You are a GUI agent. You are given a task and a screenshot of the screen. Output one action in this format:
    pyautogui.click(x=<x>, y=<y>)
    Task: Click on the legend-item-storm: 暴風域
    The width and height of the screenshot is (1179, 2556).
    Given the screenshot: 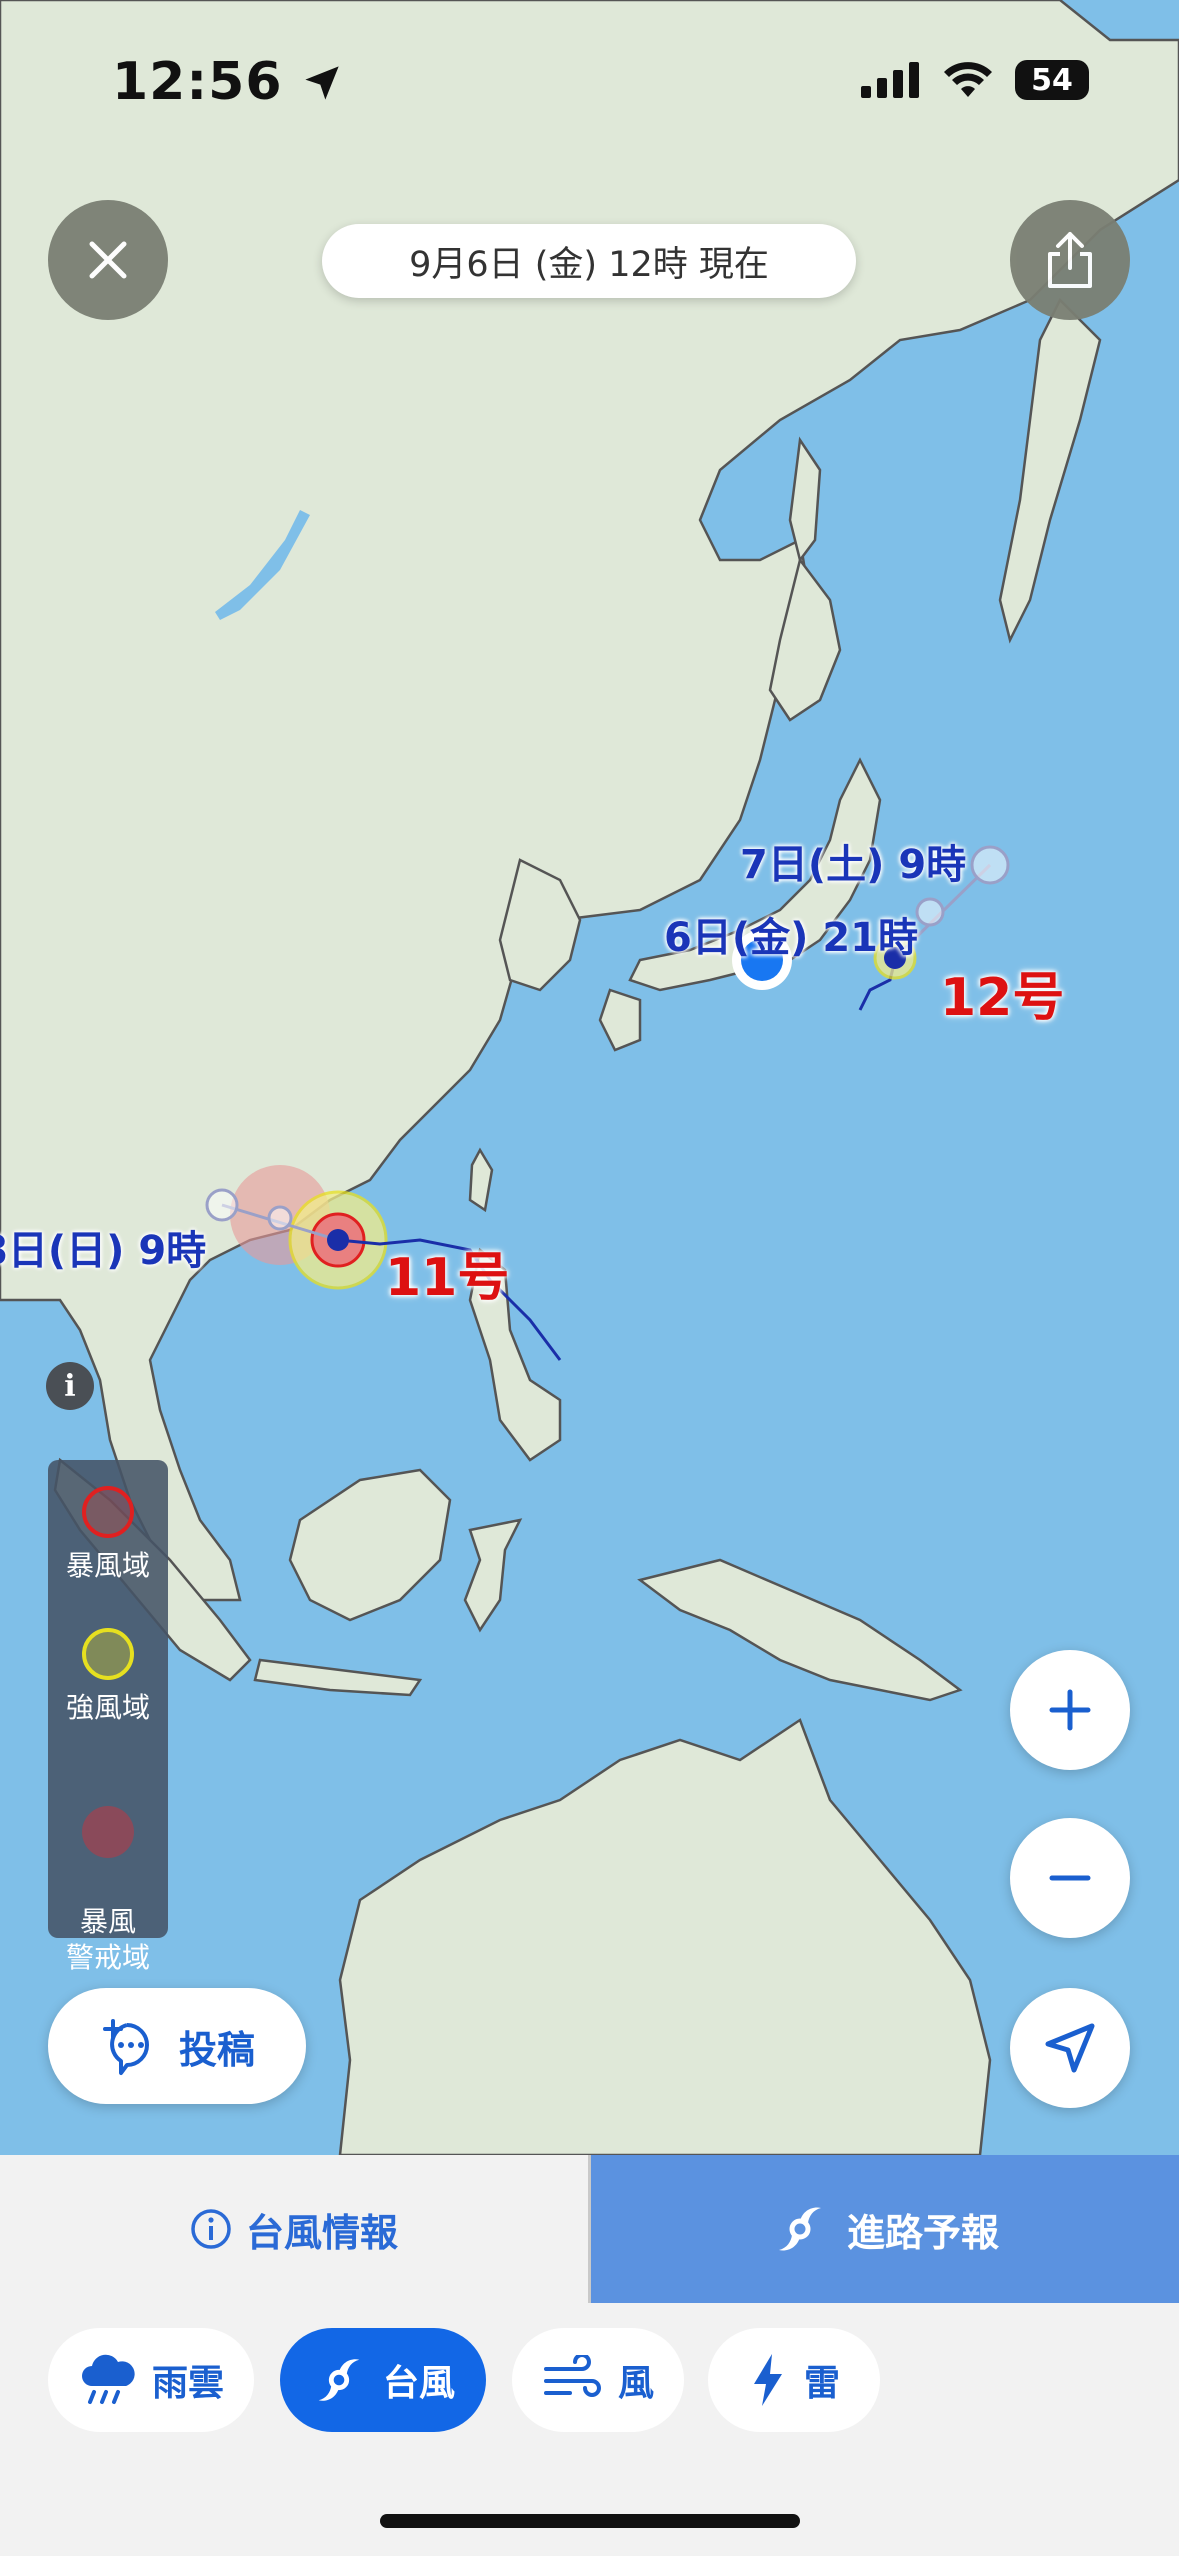 What is the action you would take?
    pyautogui.click(x=108, y=1535)
    